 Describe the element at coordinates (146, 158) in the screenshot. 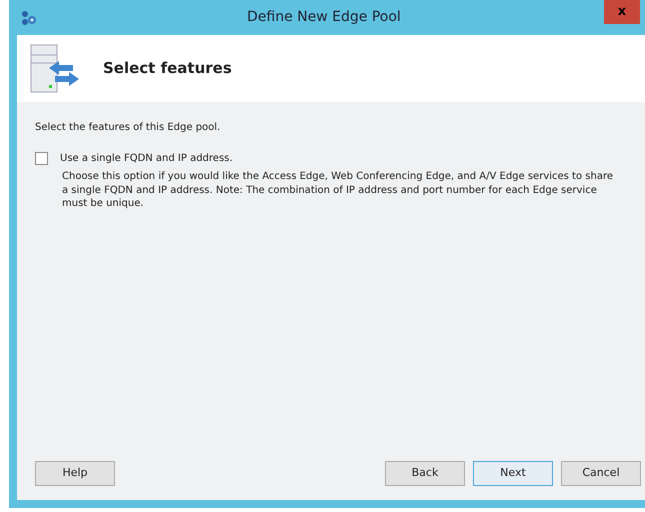

I see `option-label: Use a single FQDN and IP address.` at that location.